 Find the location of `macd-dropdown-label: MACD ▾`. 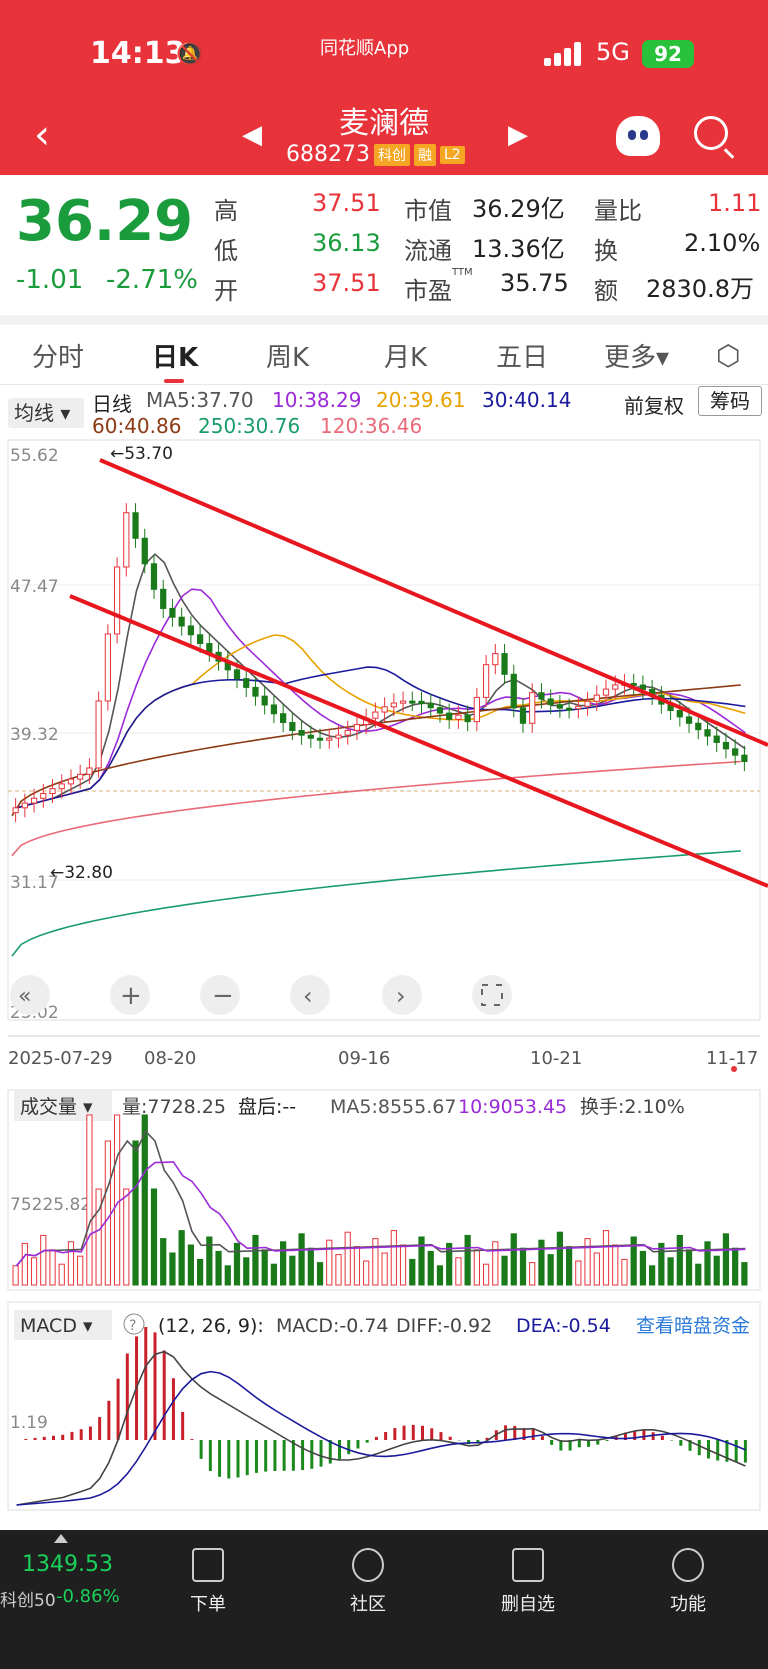

macd-dropdown-label: MACD ▾ is located at coordinates (56, 1326).